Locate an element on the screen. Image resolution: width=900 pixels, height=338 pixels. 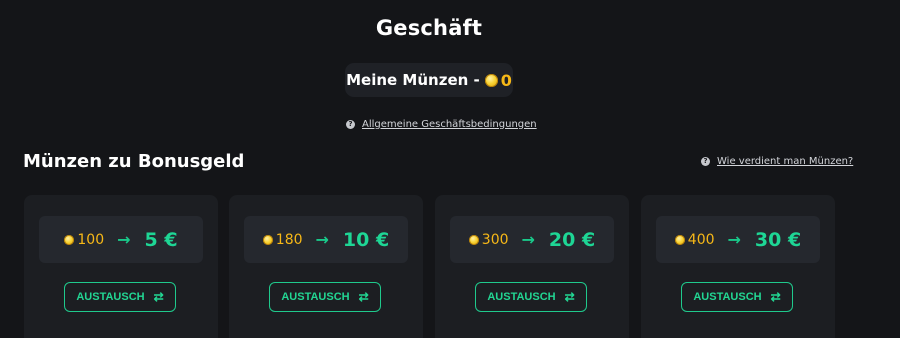
offer-card-3: 300 → 20 € AUSTAUSCH ⇄ is located at coordinates (532, 266).